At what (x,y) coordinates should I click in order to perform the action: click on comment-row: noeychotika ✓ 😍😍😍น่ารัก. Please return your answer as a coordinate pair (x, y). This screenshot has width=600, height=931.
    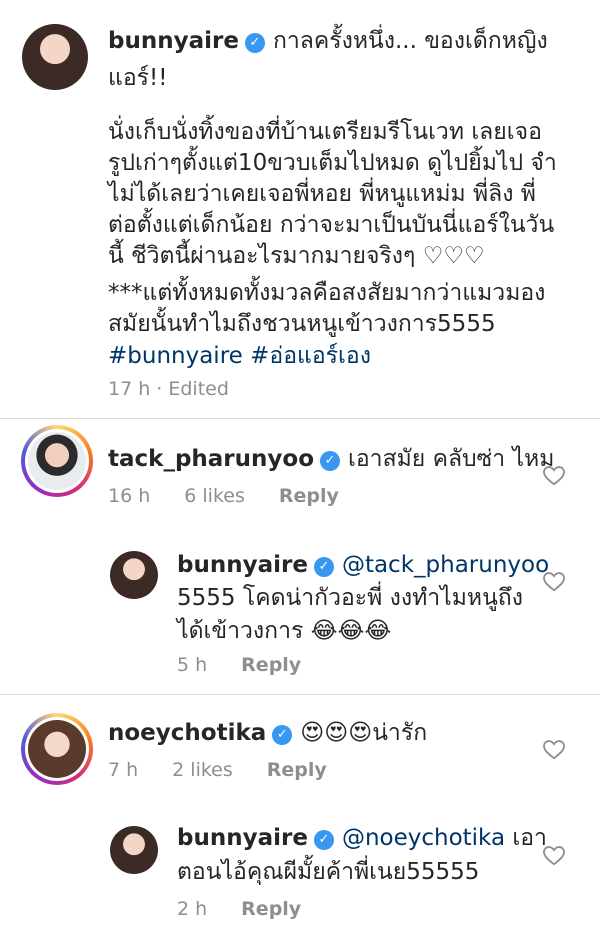
    Looking at the image, I should click on (267, 733).